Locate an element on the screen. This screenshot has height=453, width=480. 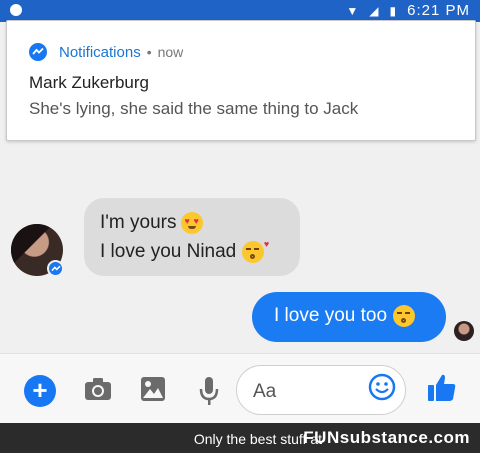
notification-header: Notifications • now is located at coordinates (106, 52).